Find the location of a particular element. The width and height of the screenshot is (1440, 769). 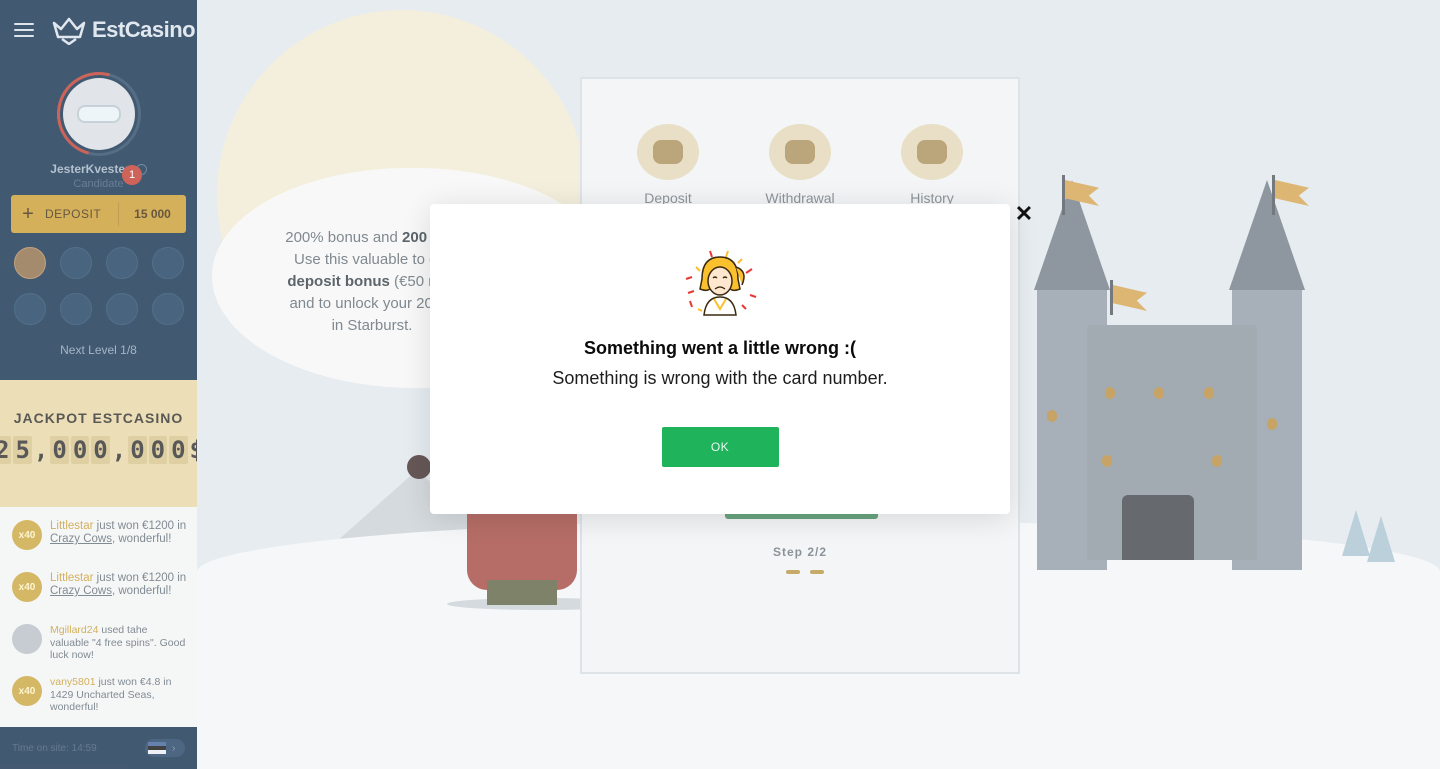

dialog-title: Something went a little wrong :( is located at coordinates (720, 348).